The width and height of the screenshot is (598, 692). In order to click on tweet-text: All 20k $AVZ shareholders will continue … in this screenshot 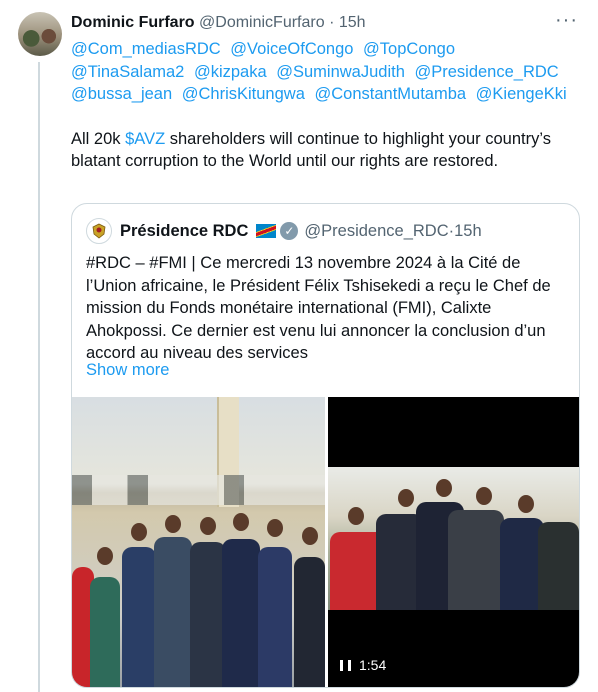, I will do `click(311, 150)`.